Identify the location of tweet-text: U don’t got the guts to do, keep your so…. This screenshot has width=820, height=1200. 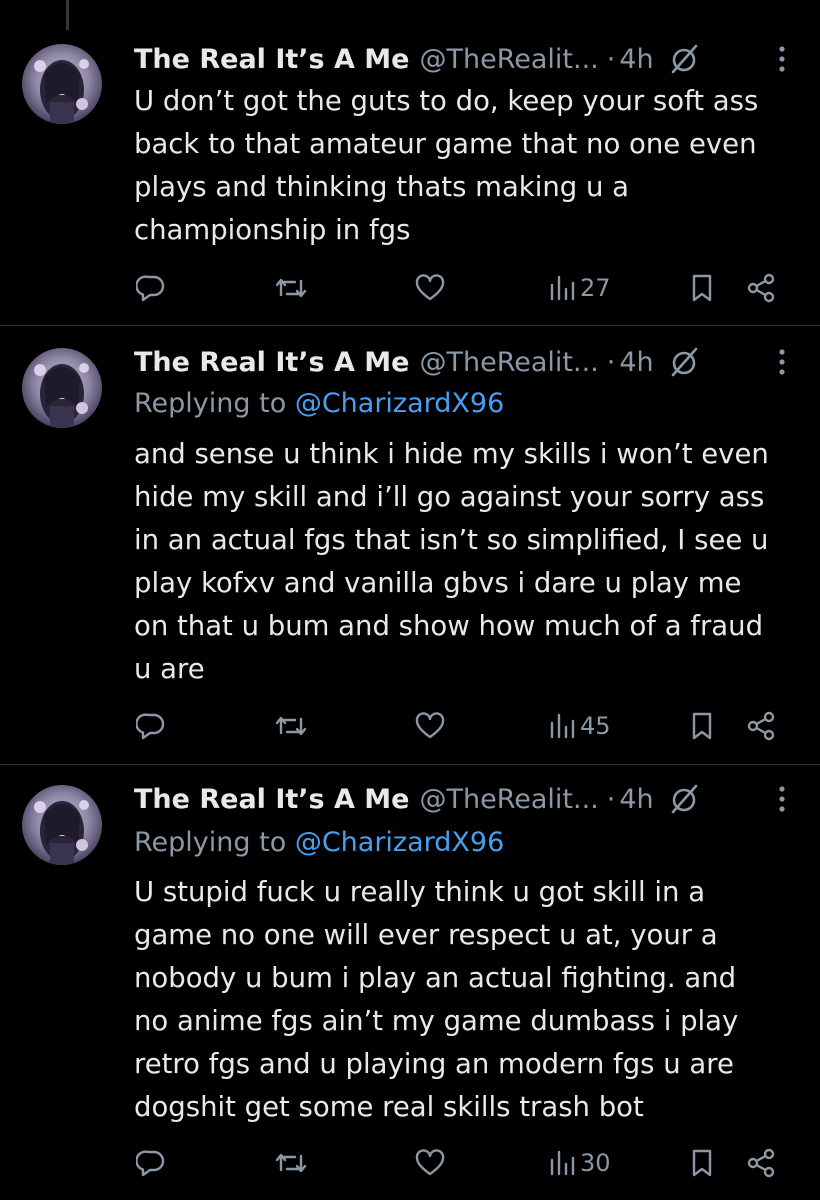
(446, 165).